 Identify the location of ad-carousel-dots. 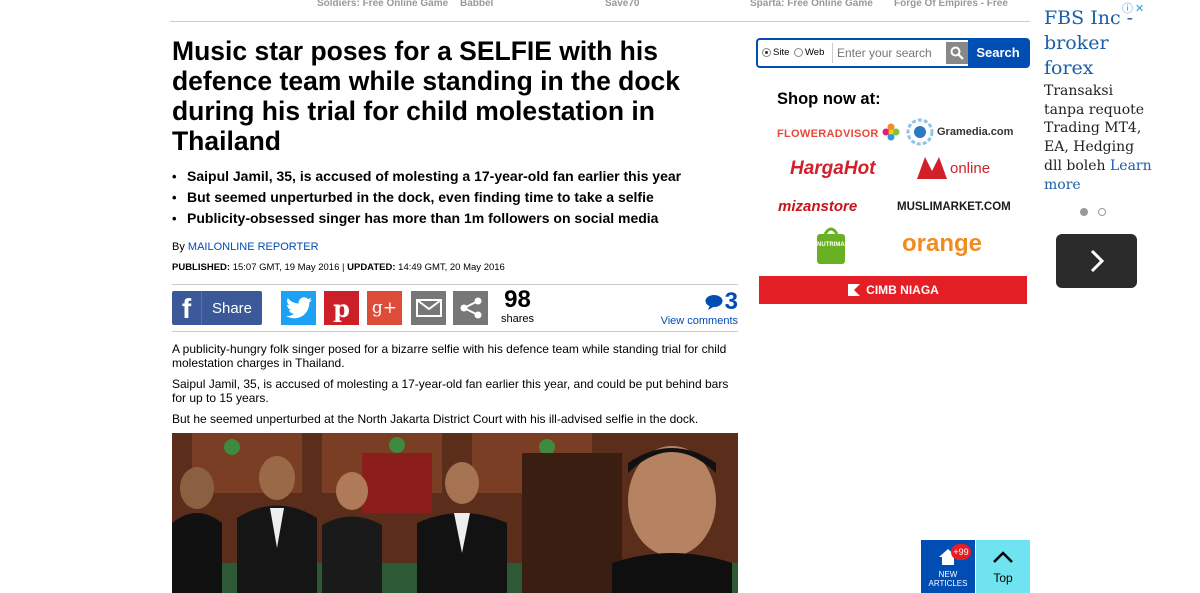
(1093, 212).